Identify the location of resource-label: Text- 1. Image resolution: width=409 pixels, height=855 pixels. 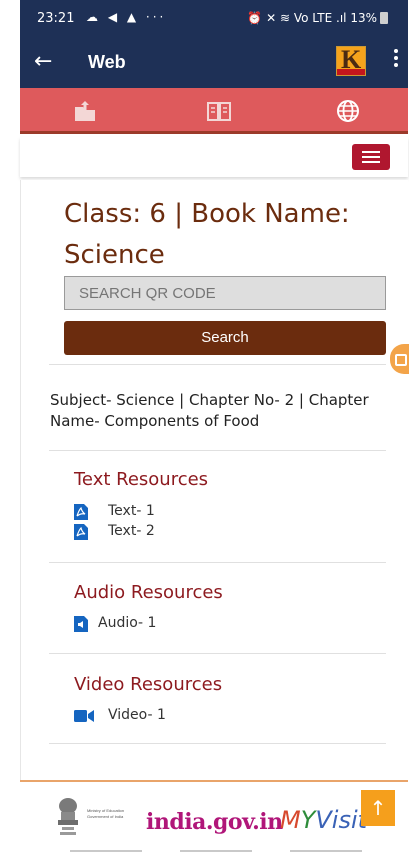
(131, 511).